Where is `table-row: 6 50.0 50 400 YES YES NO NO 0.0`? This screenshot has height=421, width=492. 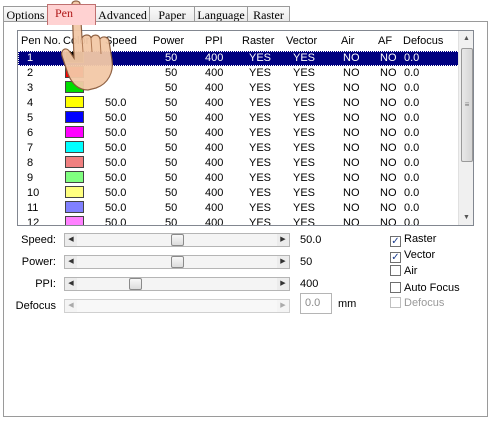
table-row: 6 50.0 50 400 YES YES NO NO 0.0 is located at coordinates (239, 133).